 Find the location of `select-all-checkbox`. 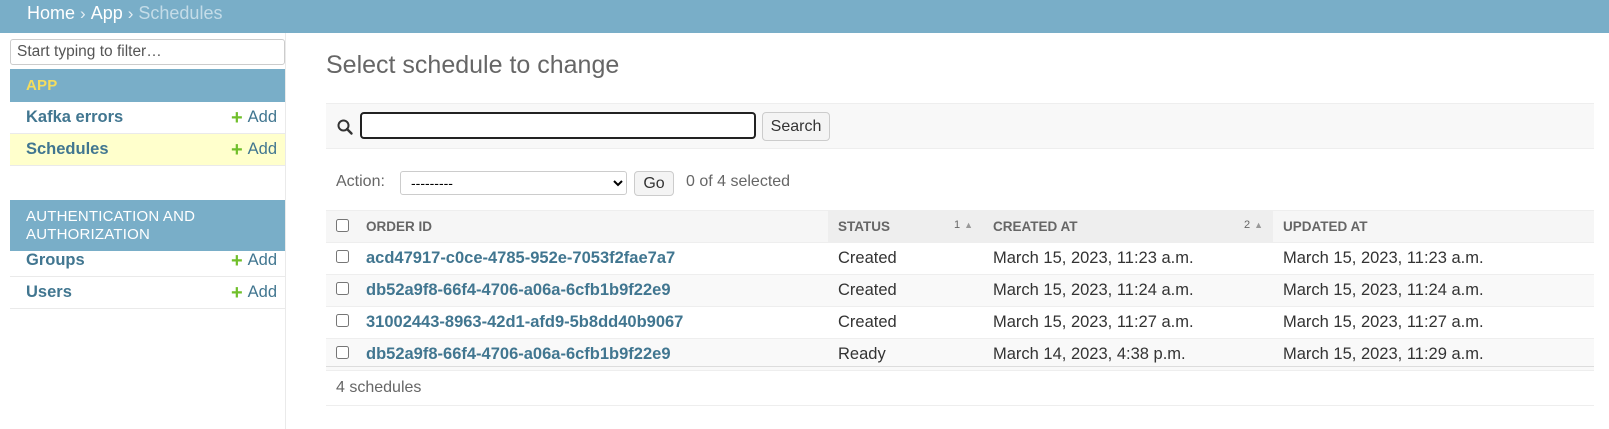

select-all-checkbox is located at coordinates (342, 225).